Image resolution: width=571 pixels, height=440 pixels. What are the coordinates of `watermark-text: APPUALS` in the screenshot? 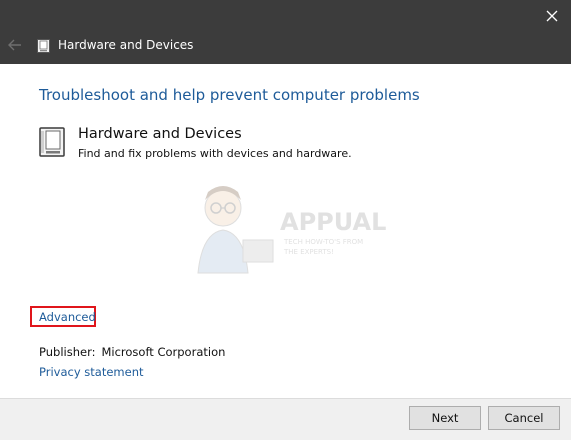 It's located at (334, 222).